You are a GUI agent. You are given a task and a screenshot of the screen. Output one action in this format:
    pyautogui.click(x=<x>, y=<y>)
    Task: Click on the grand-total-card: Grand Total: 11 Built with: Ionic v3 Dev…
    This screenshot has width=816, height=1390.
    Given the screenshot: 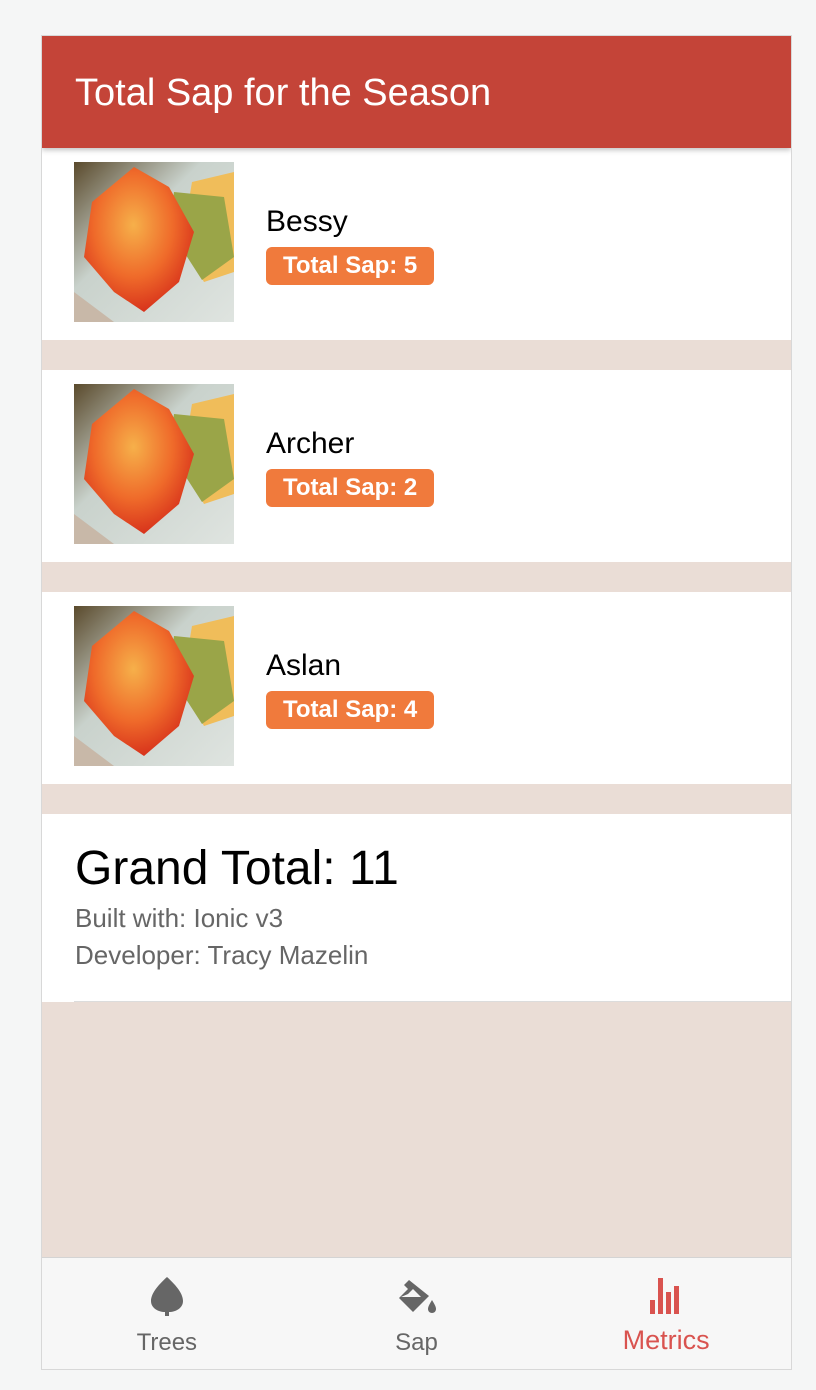 What is the action you would take?
    pyautogui.click(x=416, y=908)
    